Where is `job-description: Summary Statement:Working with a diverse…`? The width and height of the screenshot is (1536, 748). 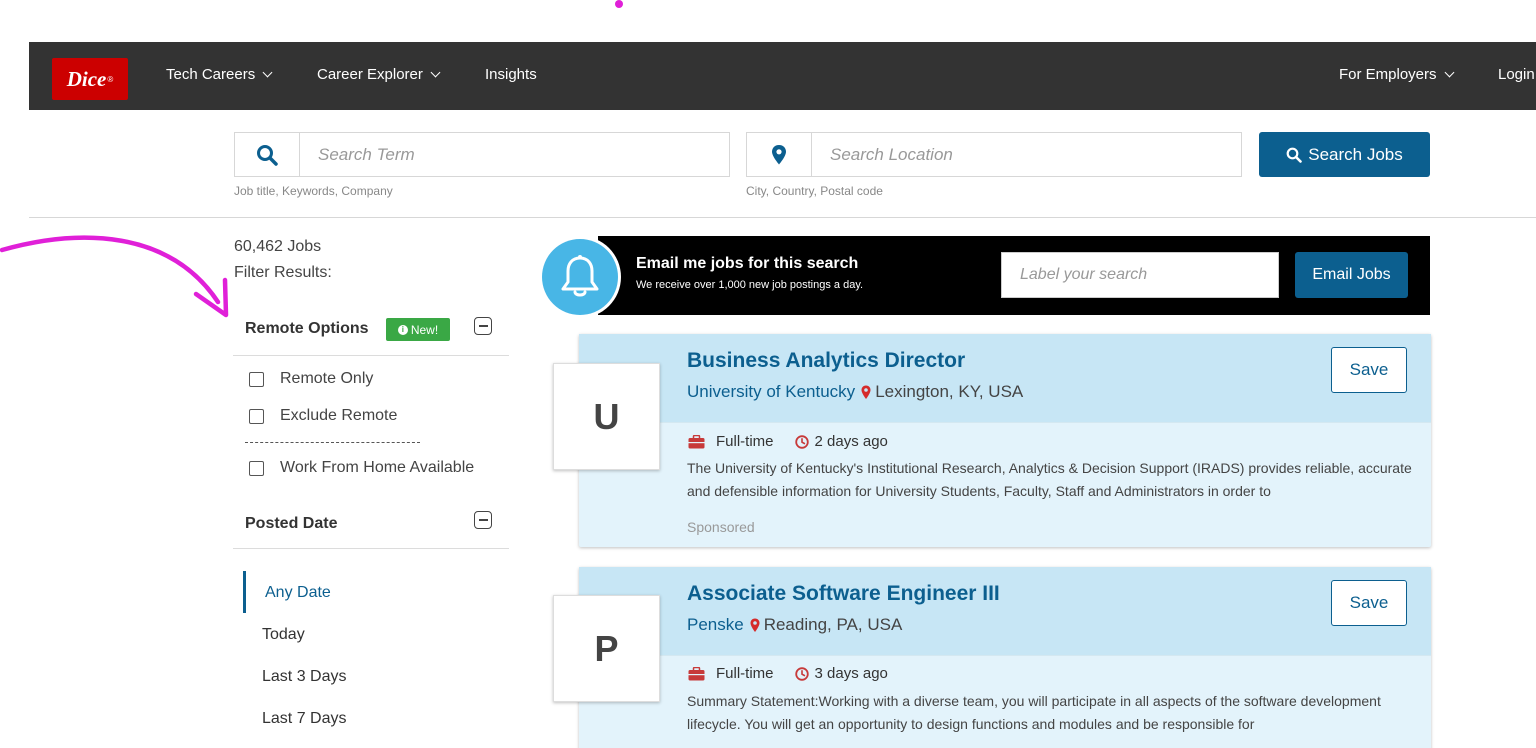
job-description: Summary Statement:Working with a diverse… is located at coordinates (1034, 712).